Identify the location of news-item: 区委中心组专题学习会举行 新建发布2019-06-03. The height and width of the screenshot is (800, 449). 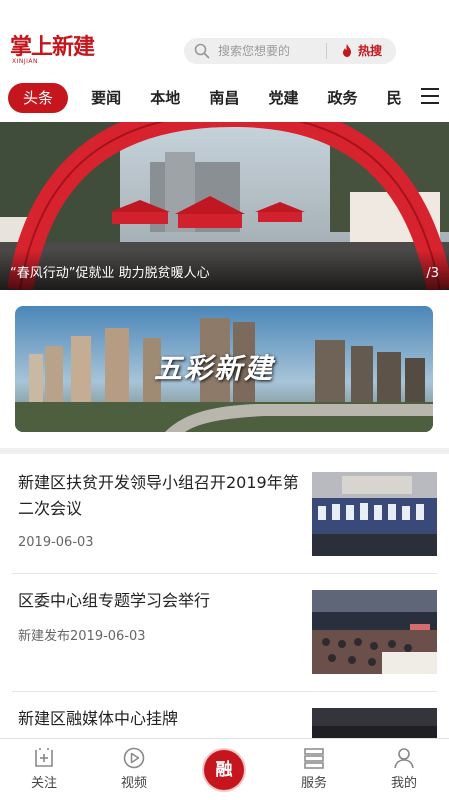
(224, 633).